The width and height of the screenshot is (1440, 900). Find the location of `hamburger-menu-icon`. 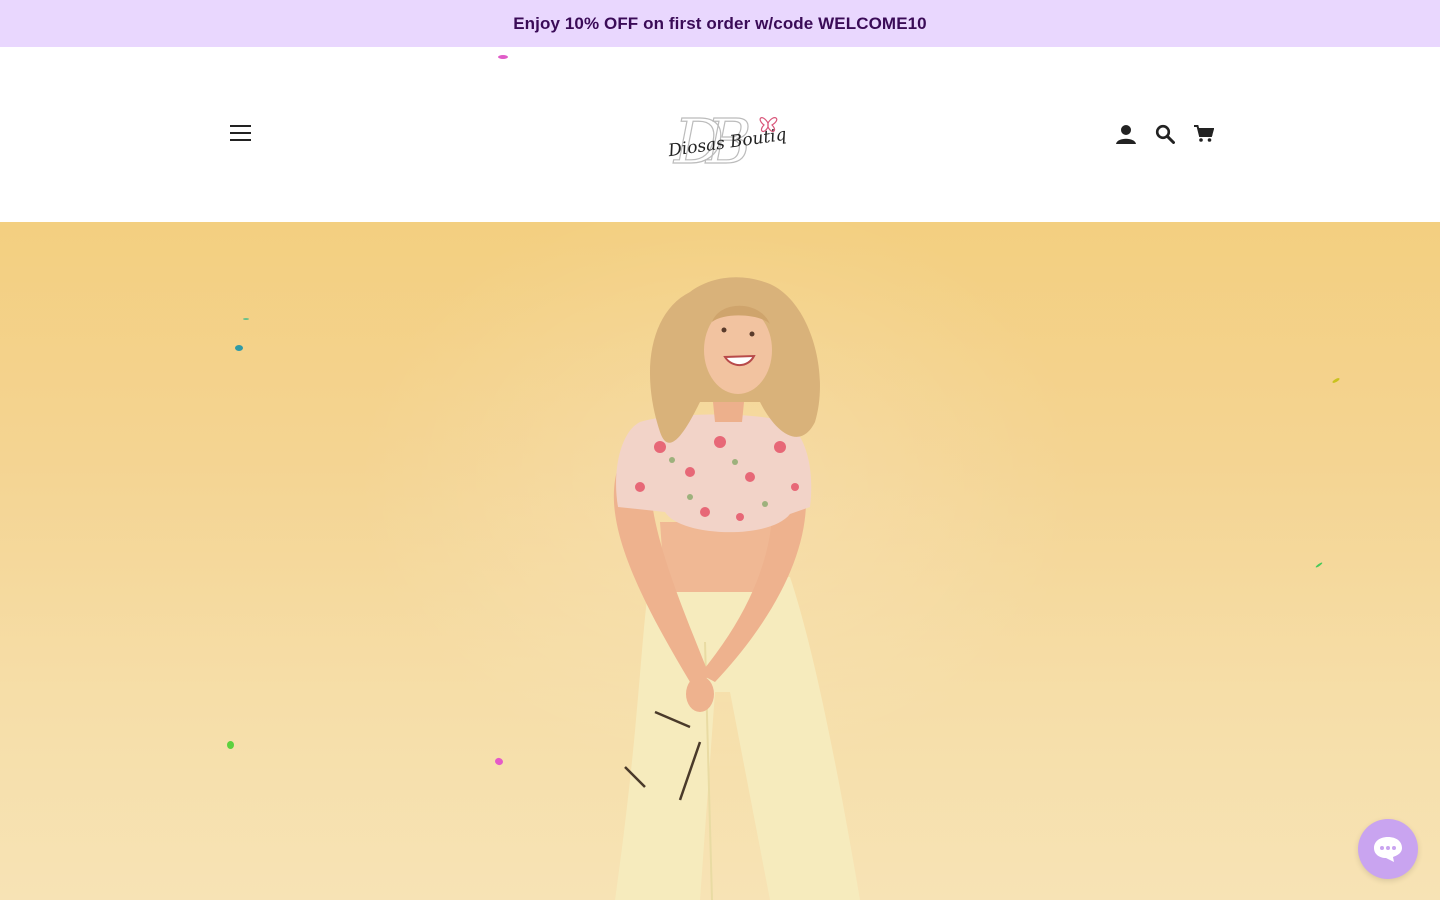

hamburger-menu-icon is located at coordinates (240, 133).